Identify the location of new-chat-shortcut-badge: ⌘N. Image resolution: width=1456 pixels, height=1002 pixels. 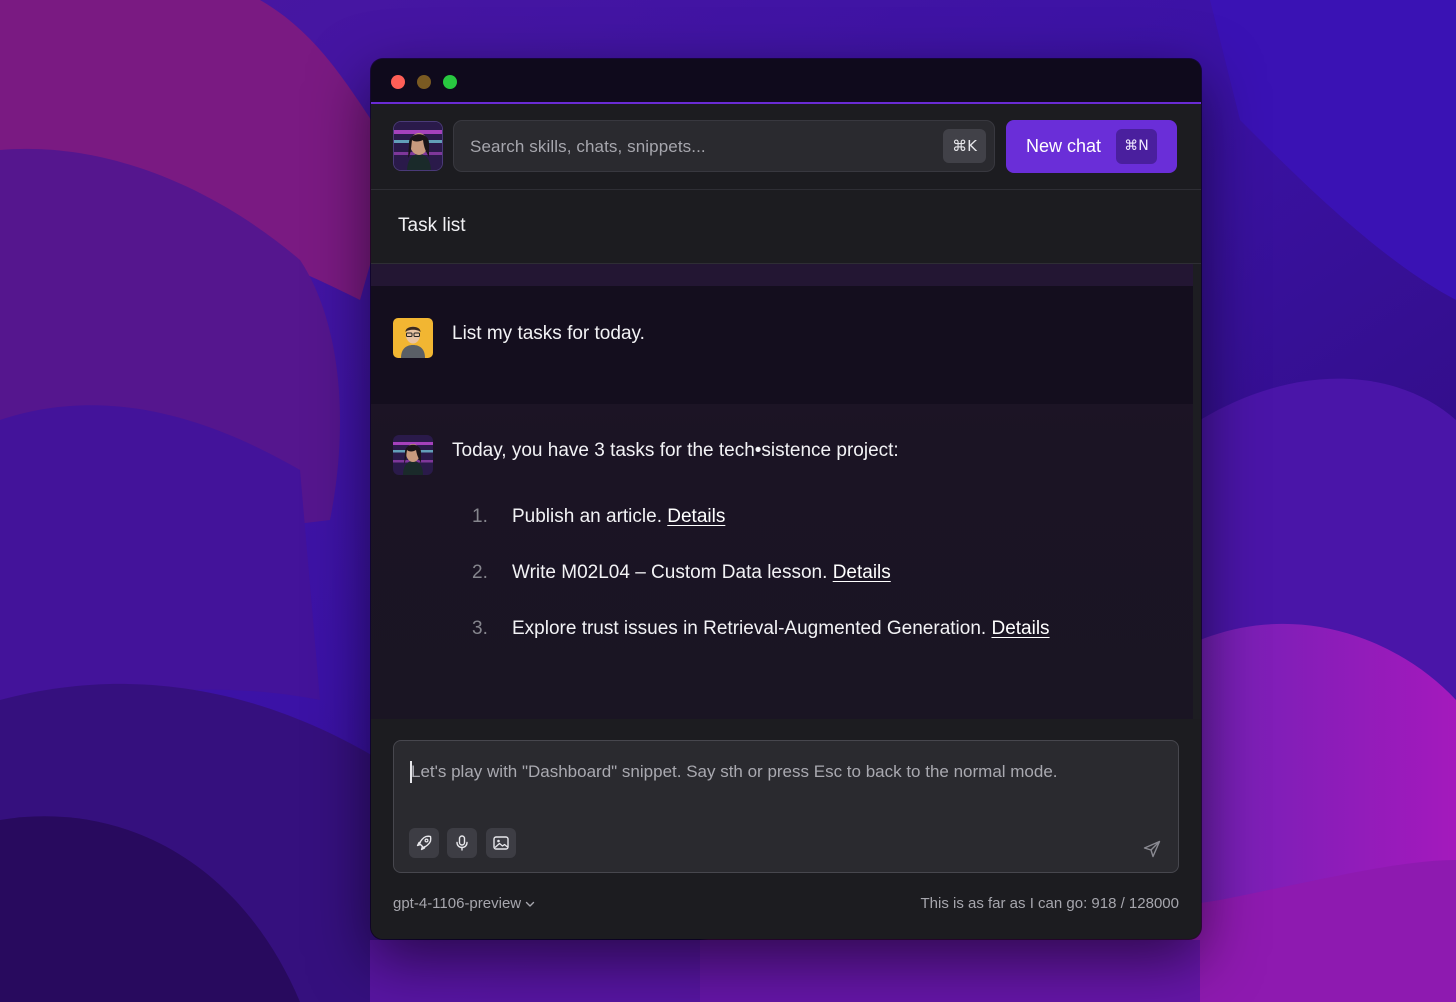
(1136, 146).